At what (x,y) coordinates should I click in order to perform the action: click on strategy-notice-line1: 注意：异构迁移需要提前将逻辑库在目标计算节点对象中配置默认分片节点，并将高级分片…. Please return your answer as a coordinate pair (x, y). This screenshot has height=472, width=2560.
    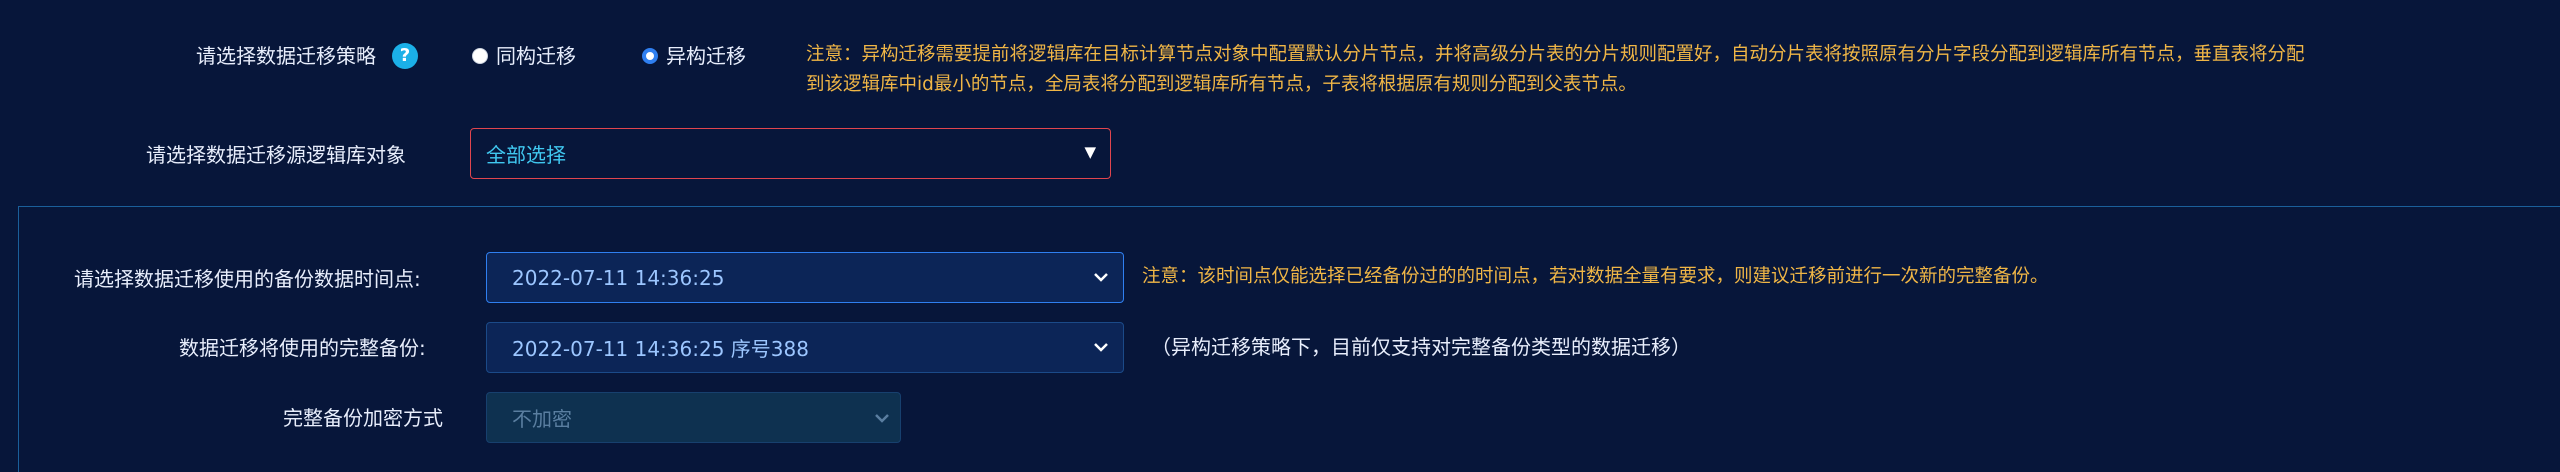
    Looking at the image, I should click on (1555, 54).